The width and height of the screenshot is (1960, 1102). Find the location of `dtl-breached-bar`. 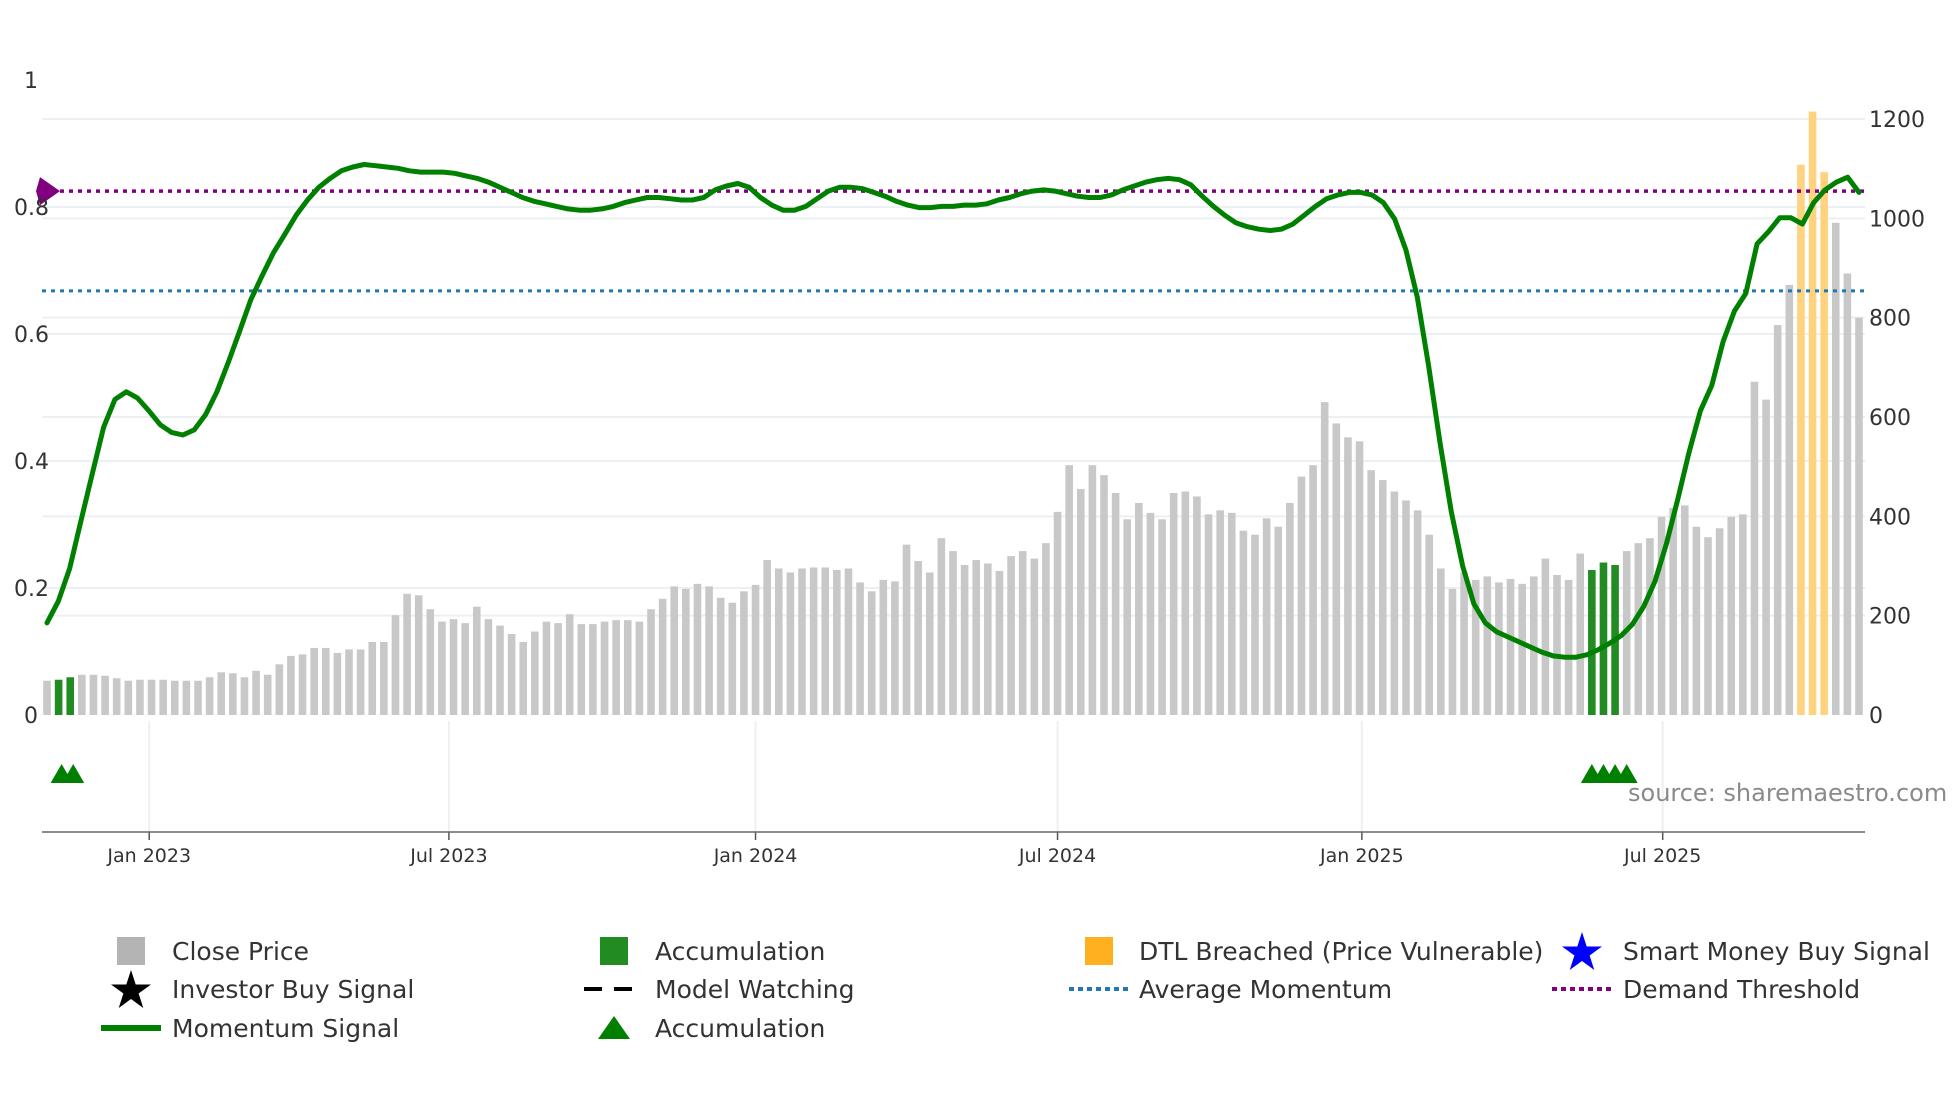

dtl-breached-bar is located at coordinates (1824, 444).